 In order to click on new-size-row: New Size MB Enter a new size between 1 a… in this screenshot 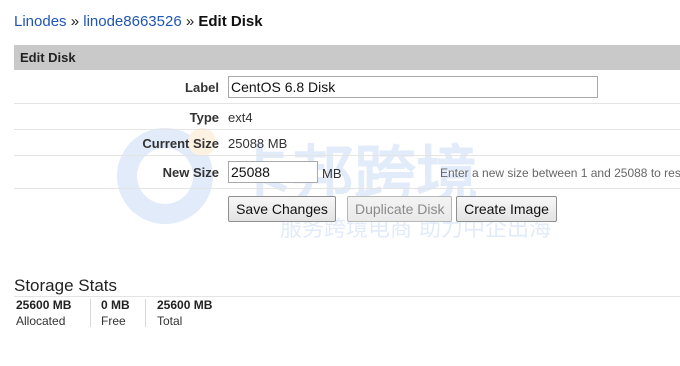, I will do `click(347, 172)`.